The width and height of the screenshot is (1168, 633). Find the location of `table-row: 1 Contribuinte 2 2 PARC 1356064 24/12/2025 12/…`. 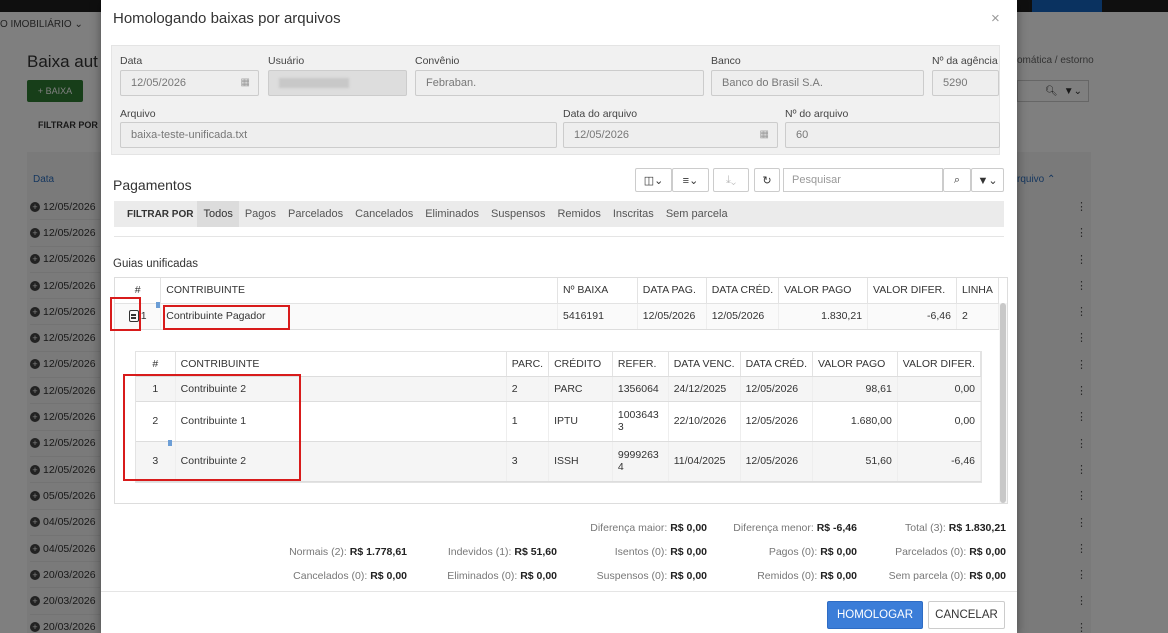

table-row: 1 Contribuinte 2 2 PARC 1356064 24/12/2025 12/… is located at coordinates (559, 389).